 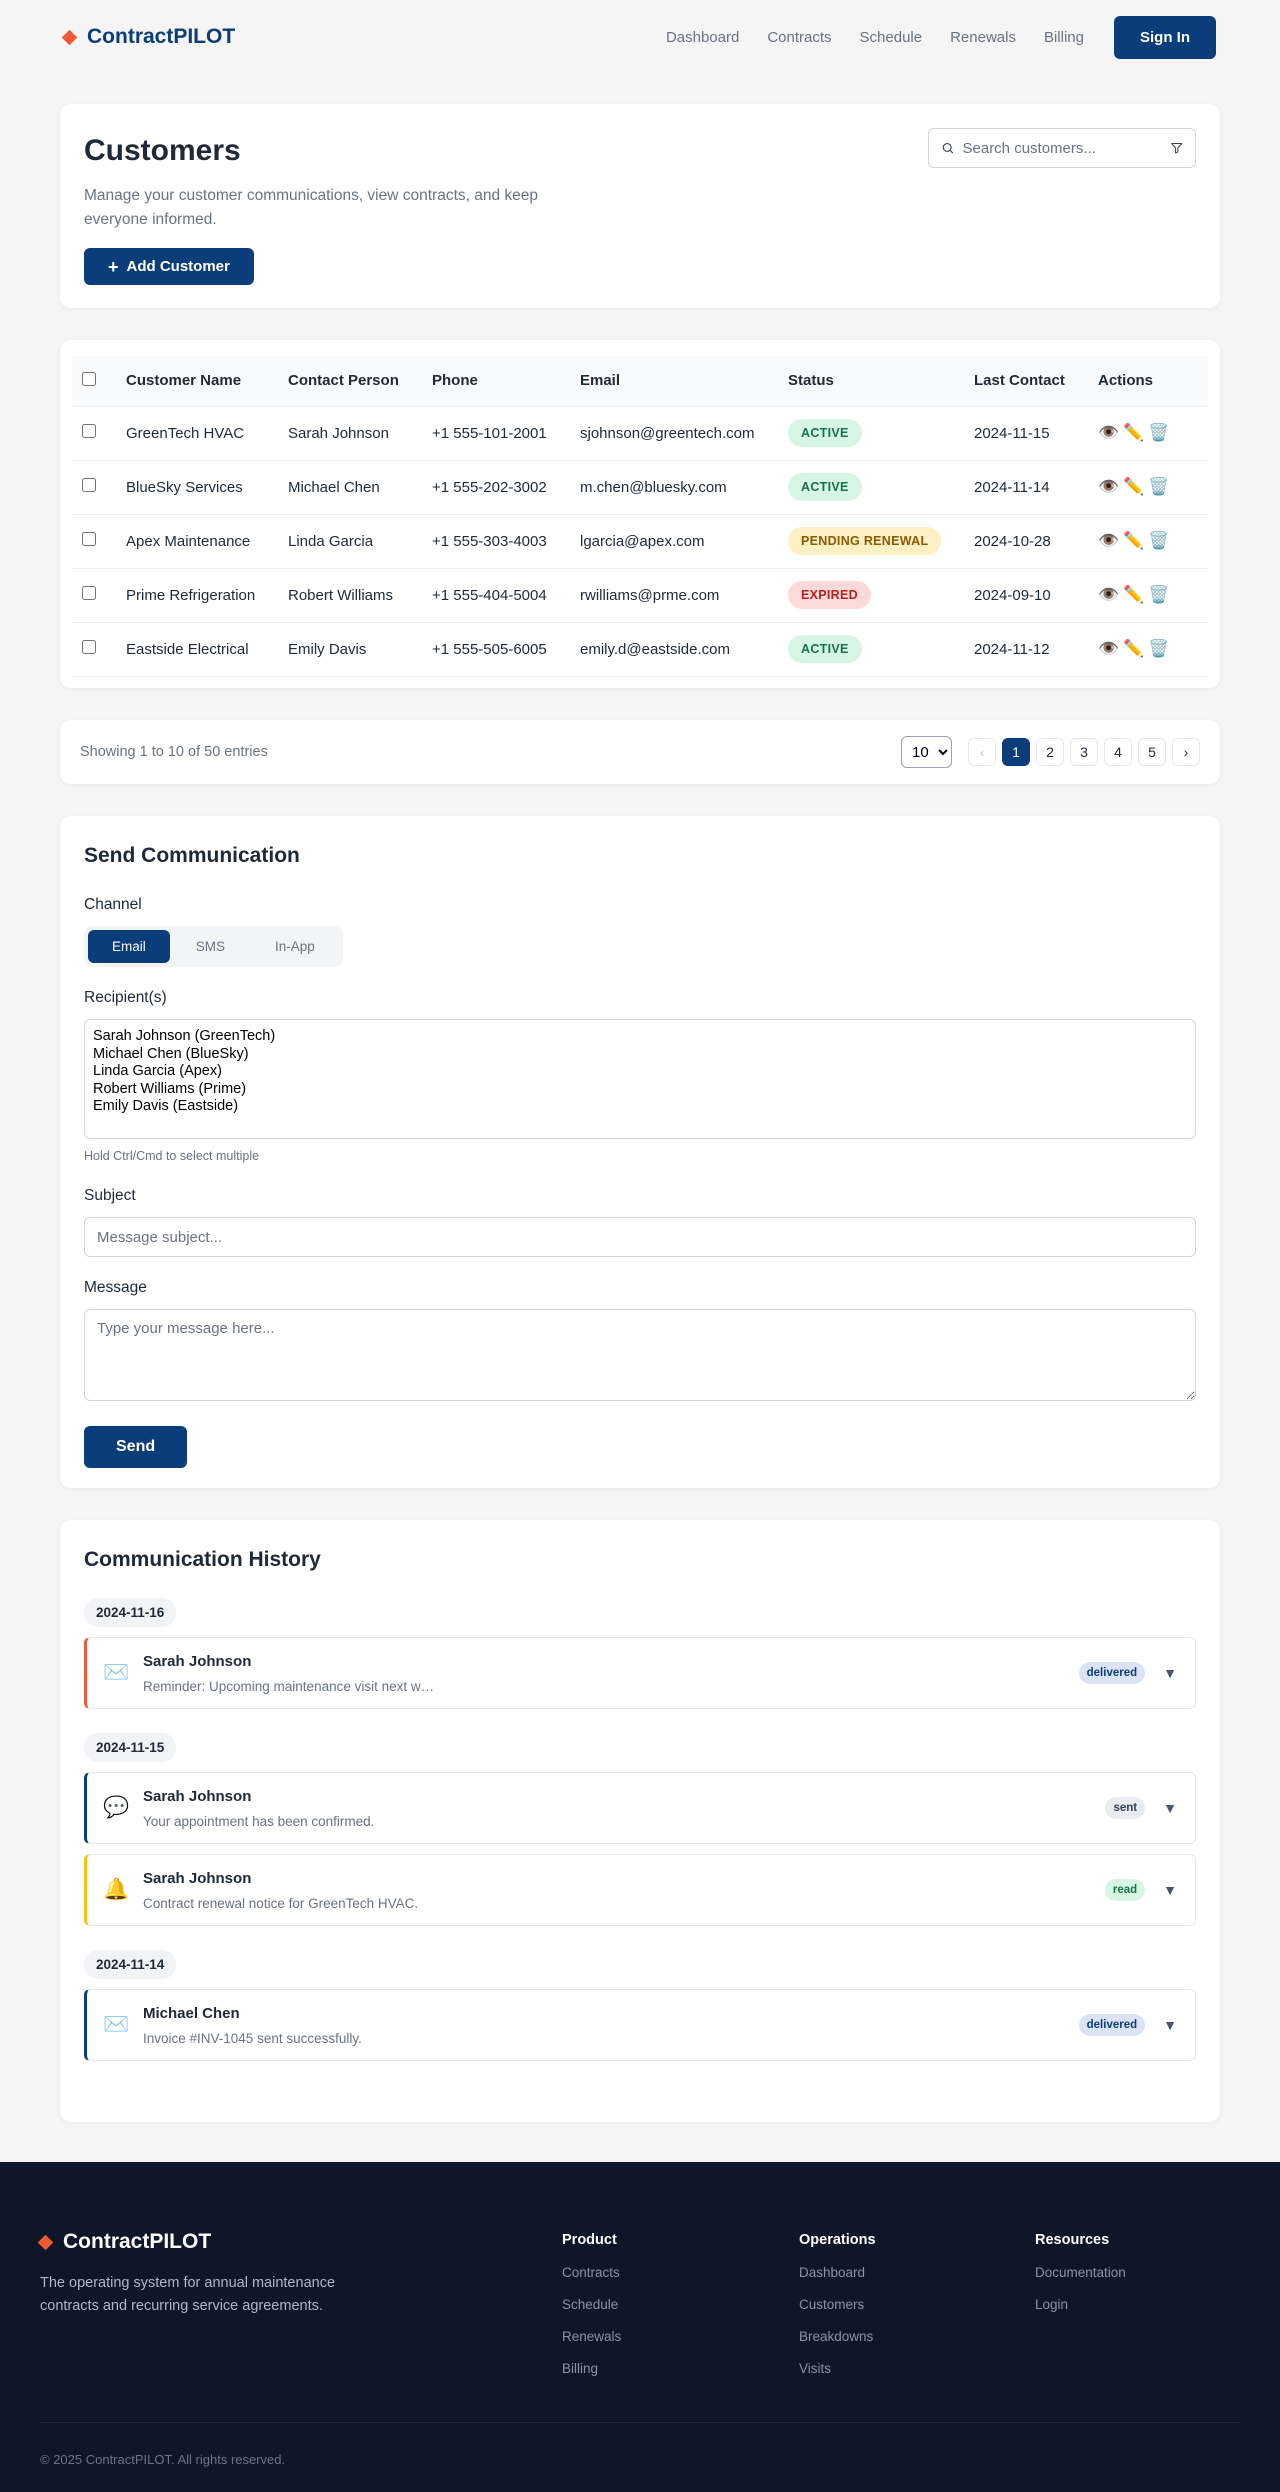 What do you see at coordinates (837, 2272) in the screenshot?
I see `footer-link: Dashboard` at bounding box center [837, 2272].